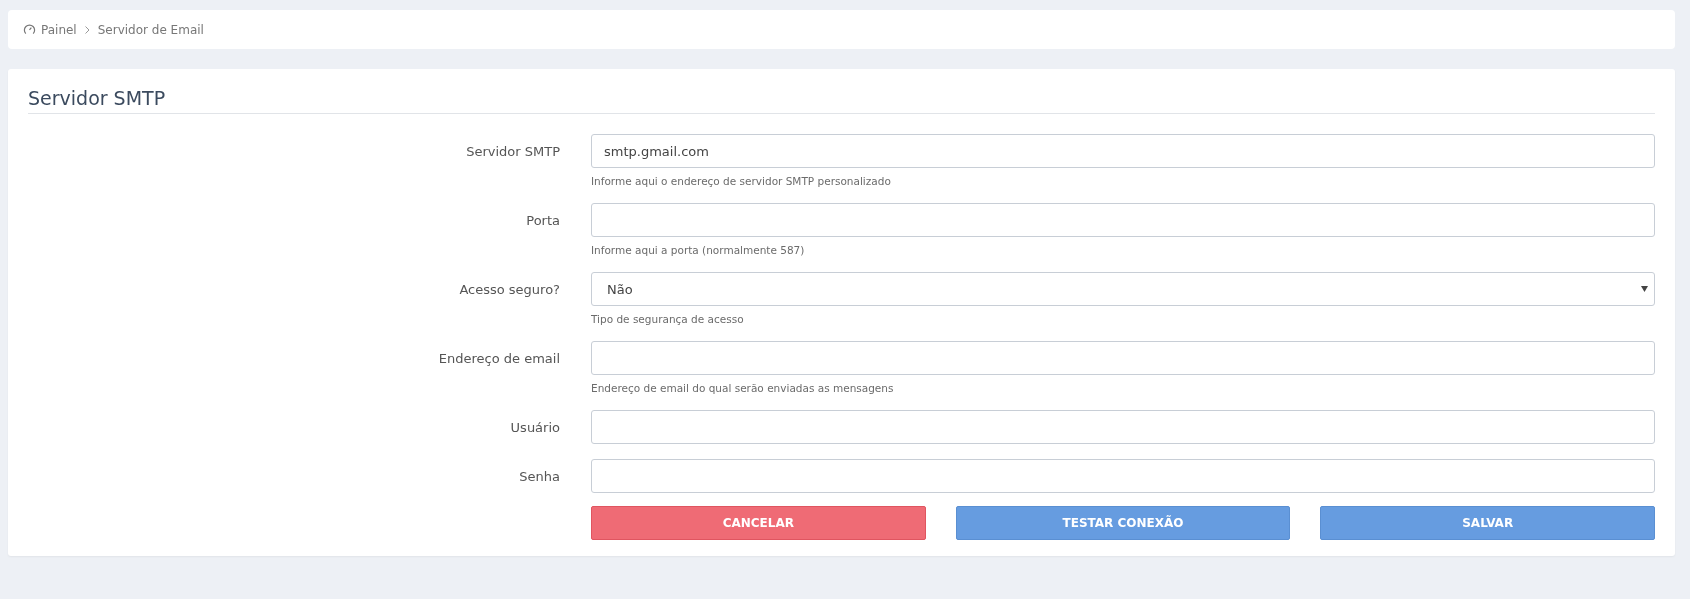  What do you see at coordinates (150, 29) in the screenshot?
I see `breadcrumb-link: Servidor de Email` at bounding box center [150, 29].